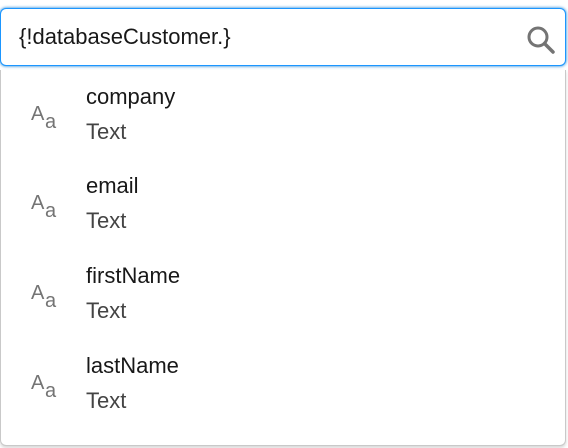 This screenshot has height=448, width=568. Describe the element at coordinates (259, 37) in the screenshot. I see `search-input` at that location.